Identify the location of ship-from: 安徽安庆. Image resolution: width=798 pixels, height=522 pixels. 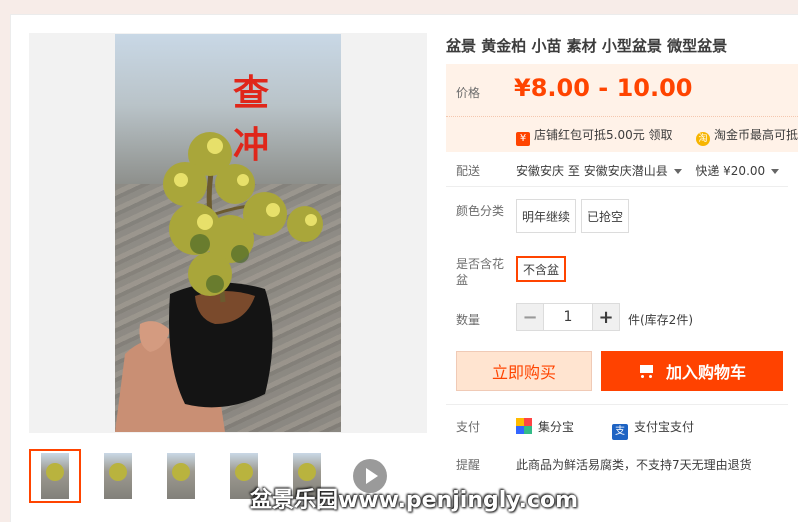
(540, 171).